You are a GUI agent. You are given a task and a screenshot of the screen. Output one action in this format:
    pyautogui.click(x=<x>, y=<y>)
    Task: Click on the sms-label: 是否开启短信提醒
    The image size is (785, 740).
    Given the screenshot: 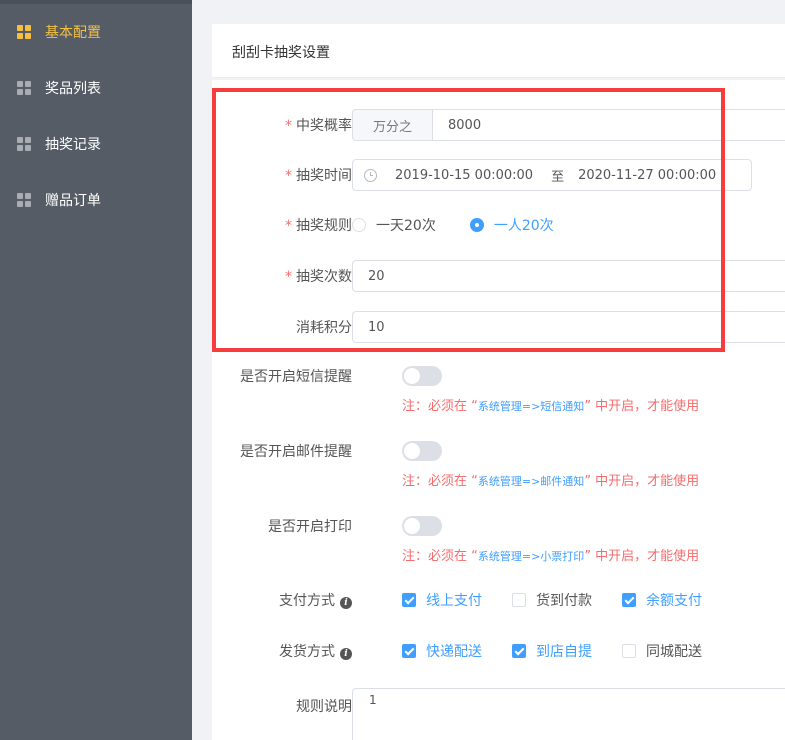 What is the action you would take?
    pyautogui.click(x=296, y=377)
    